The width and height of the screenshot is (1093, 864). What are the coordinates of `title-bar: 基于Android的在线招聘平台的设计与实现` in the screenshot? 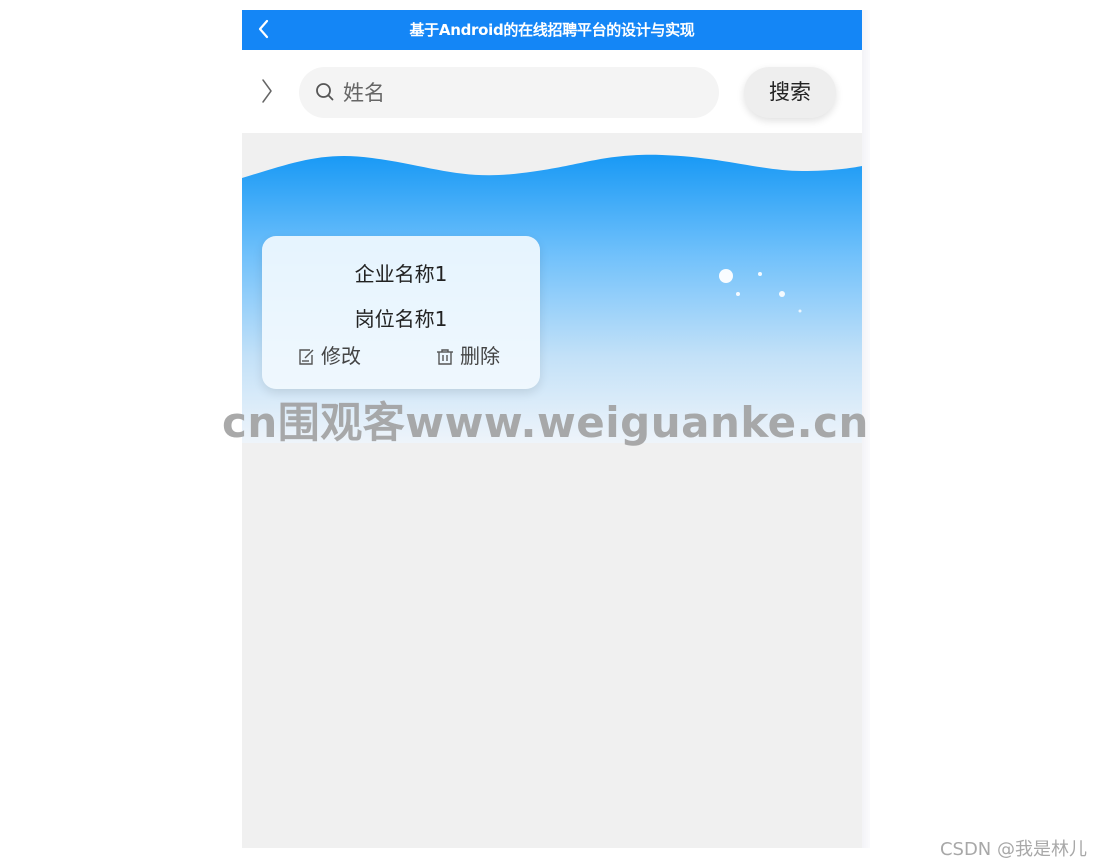 It's located at (552, 30).